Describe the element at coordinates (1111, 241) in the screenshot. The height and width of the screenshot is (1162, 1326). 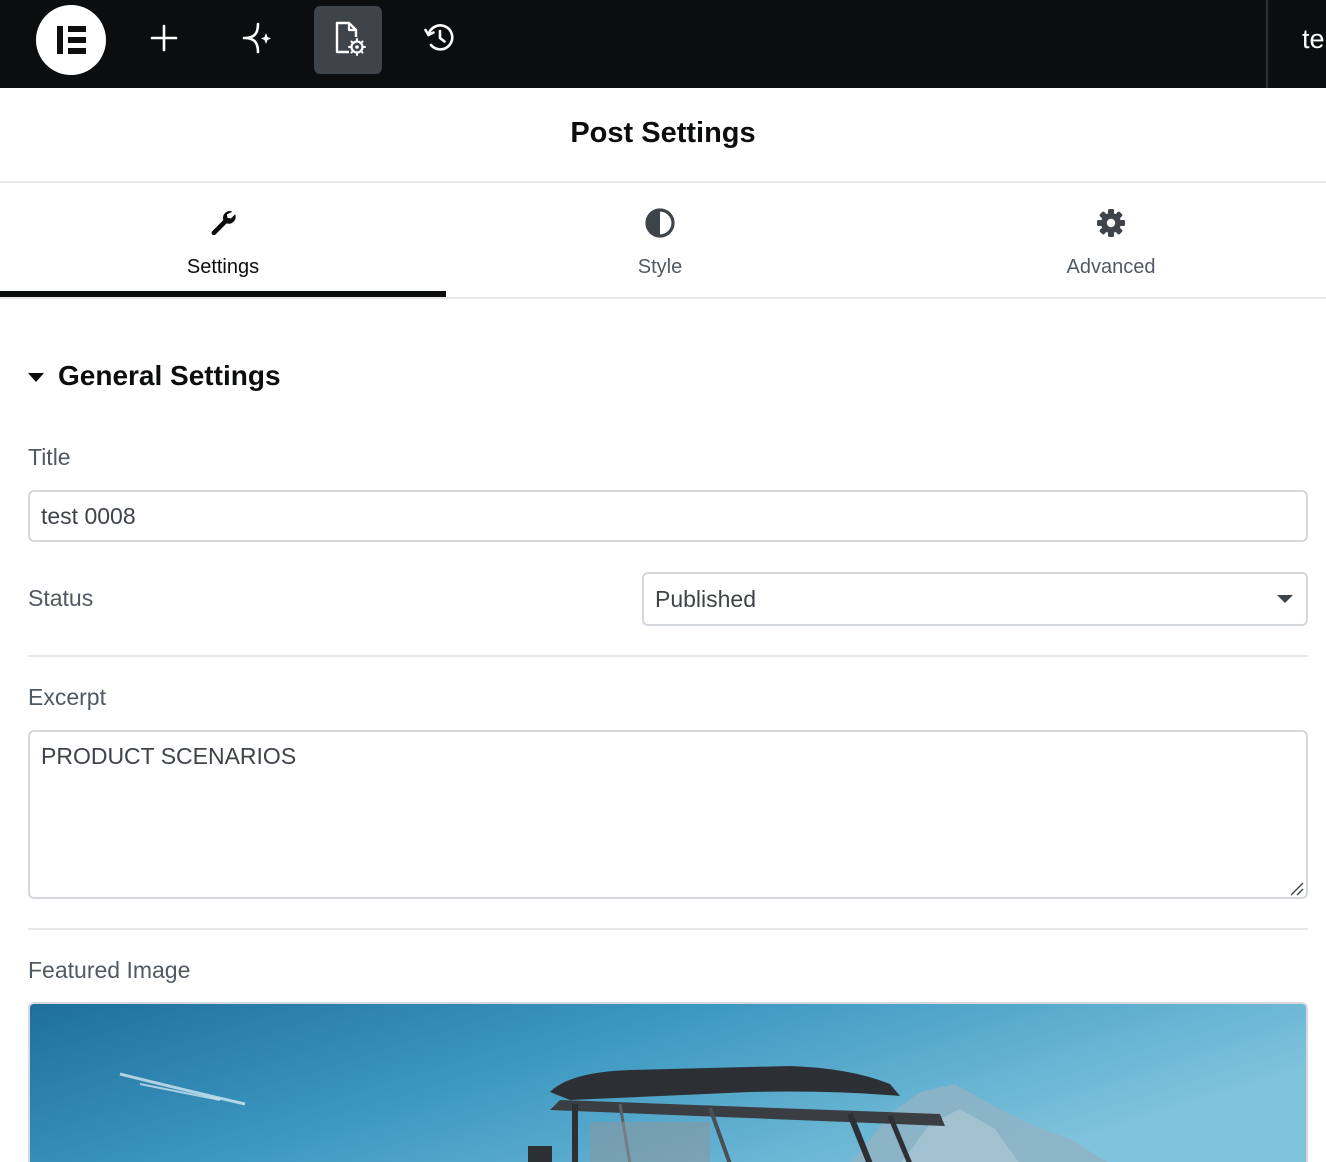
I see `tab-advanced: Advanced` at that location.